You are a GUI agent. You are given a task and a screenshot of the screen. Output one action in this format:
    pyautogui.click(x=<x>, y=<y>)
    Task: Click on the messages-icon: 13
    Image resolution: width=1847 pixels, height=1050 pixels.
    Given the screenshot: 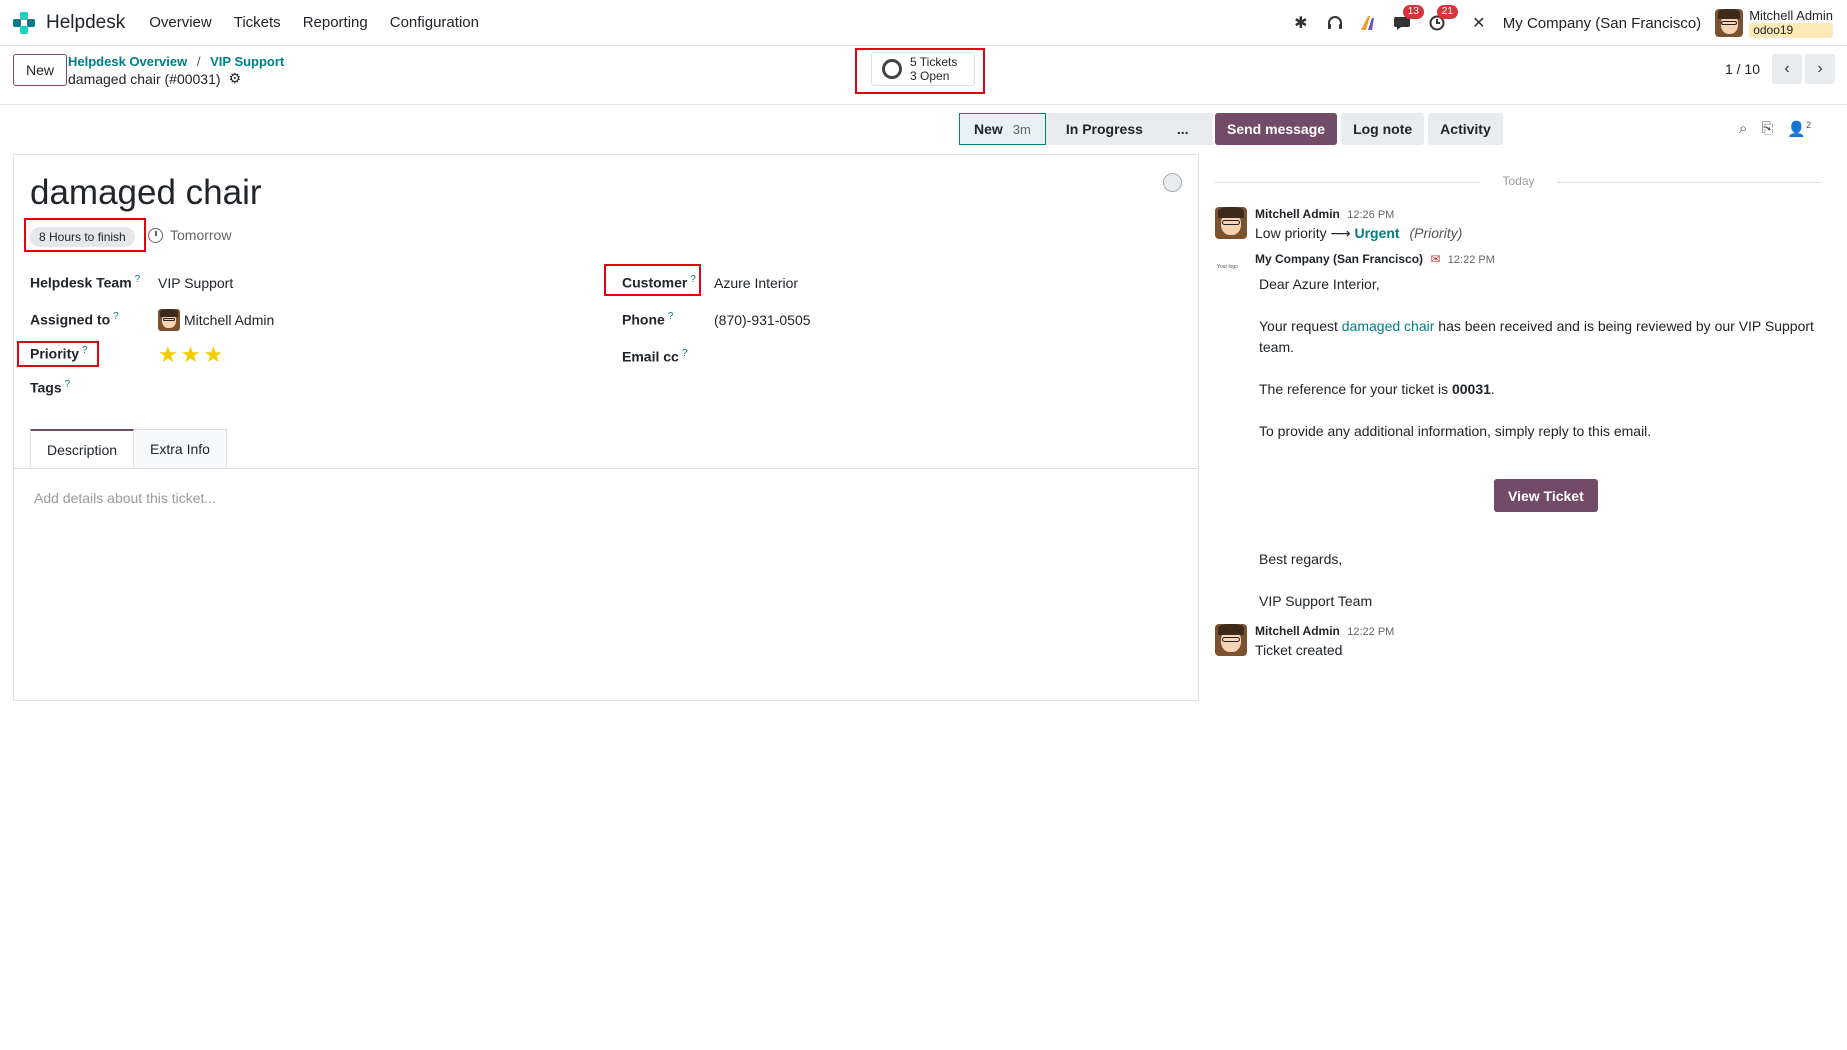 What is the action you would take?
    pyautogui.click(x=1408, y=19)
    